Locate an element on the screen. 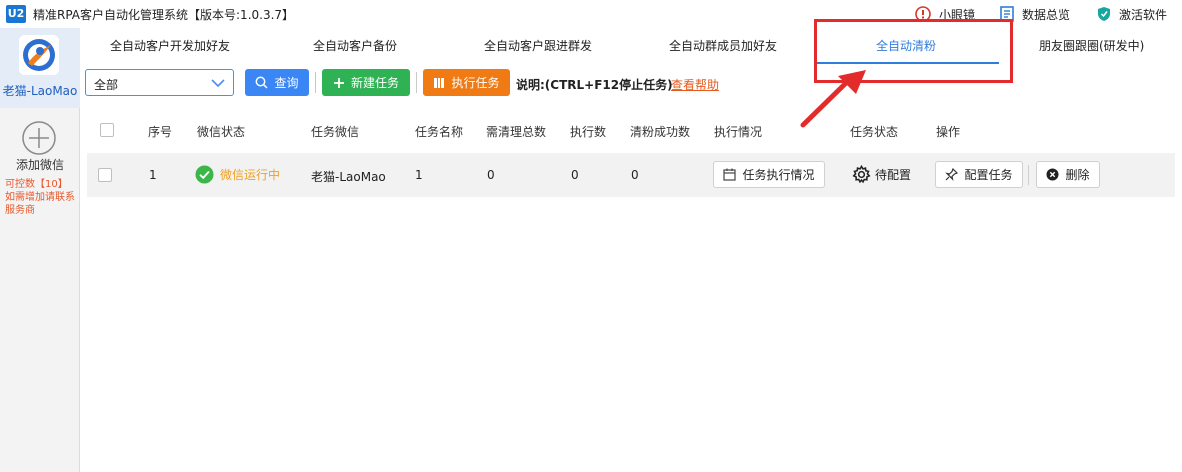 This screenshot has width=1182, height=472. add-wechat-button is located at coordinates (39, 138).